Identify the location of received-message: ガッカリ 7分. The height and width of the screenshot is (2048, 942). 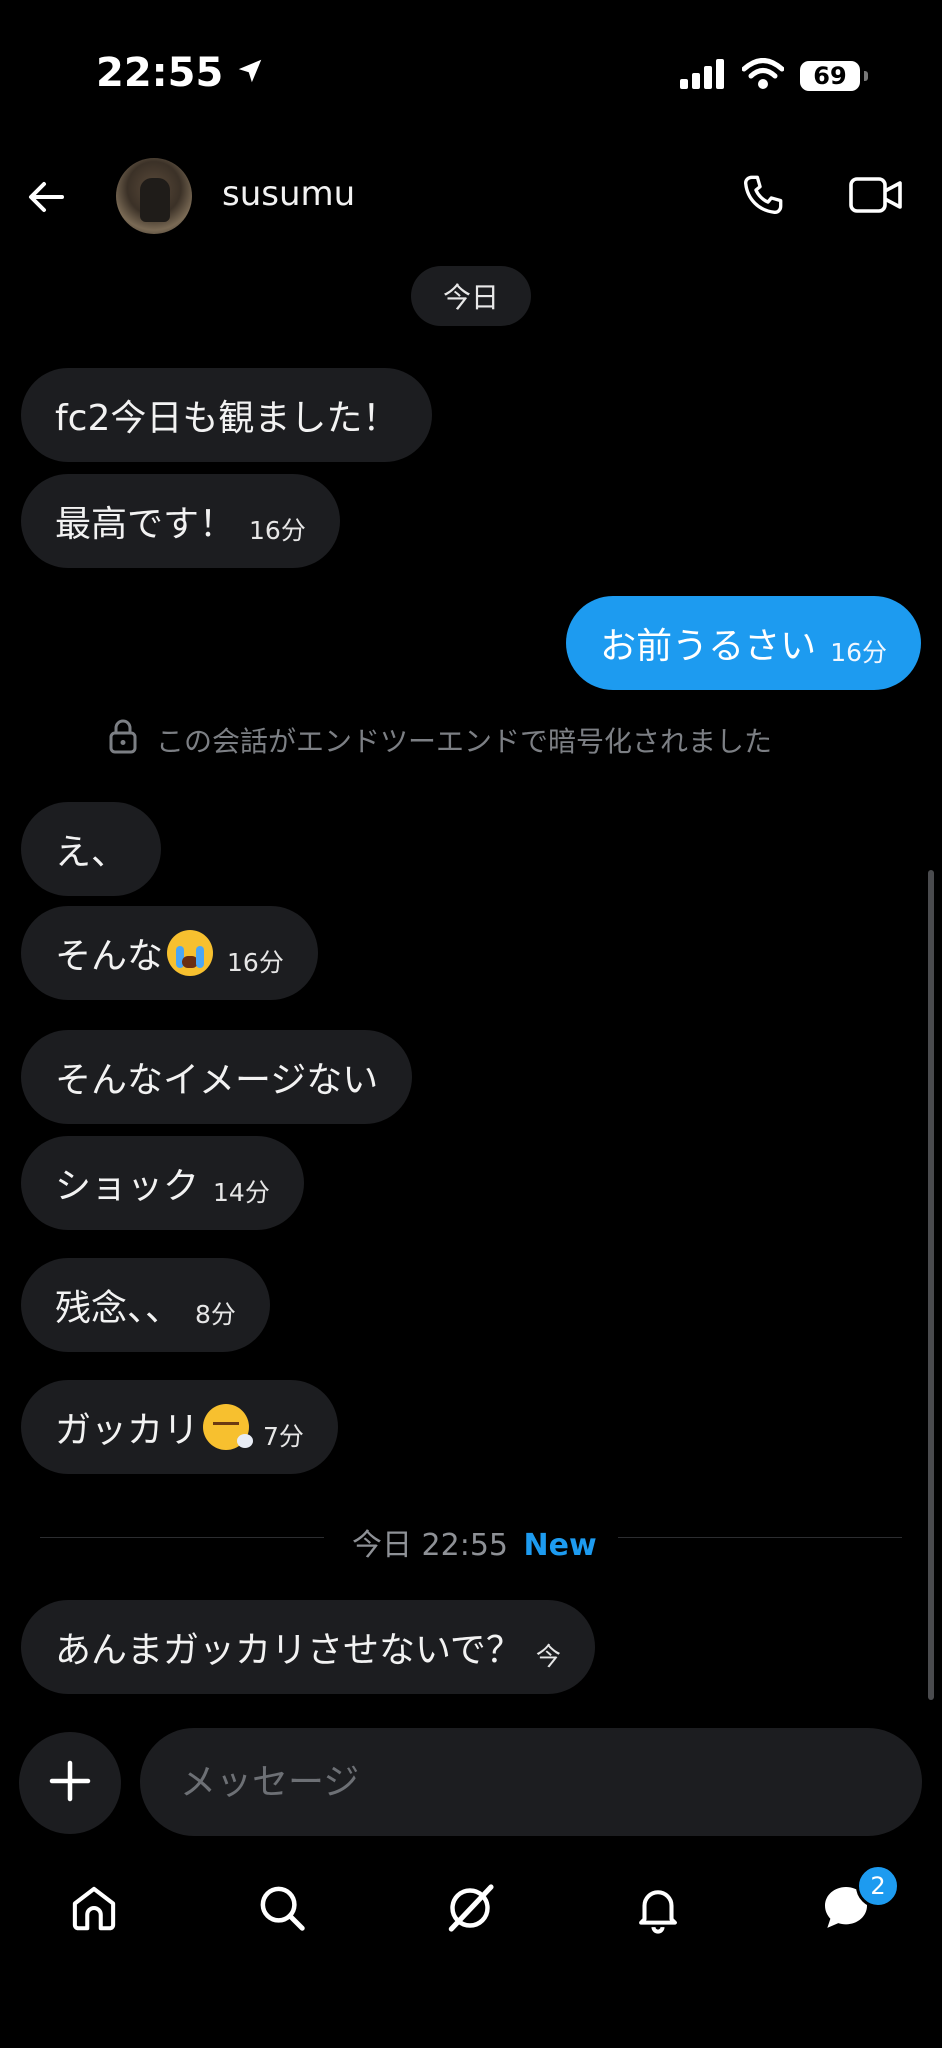
(179, 1427).